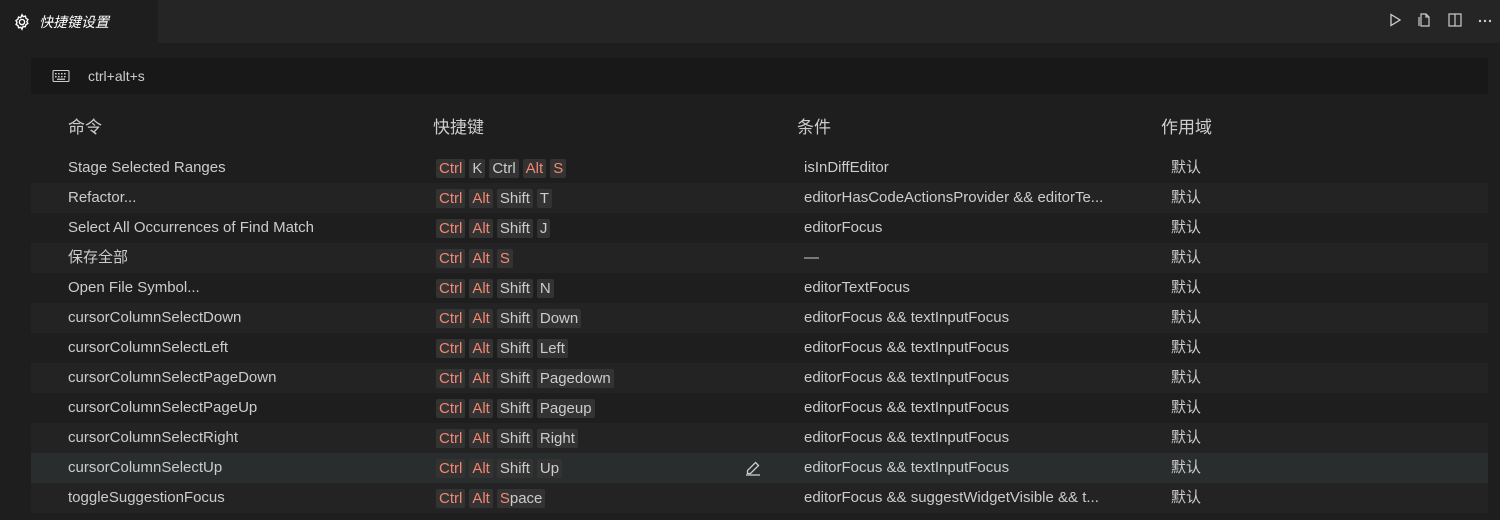 The image size is (1500, 520). I want to click on keycap-label: Pagedown, so click(575, 378).